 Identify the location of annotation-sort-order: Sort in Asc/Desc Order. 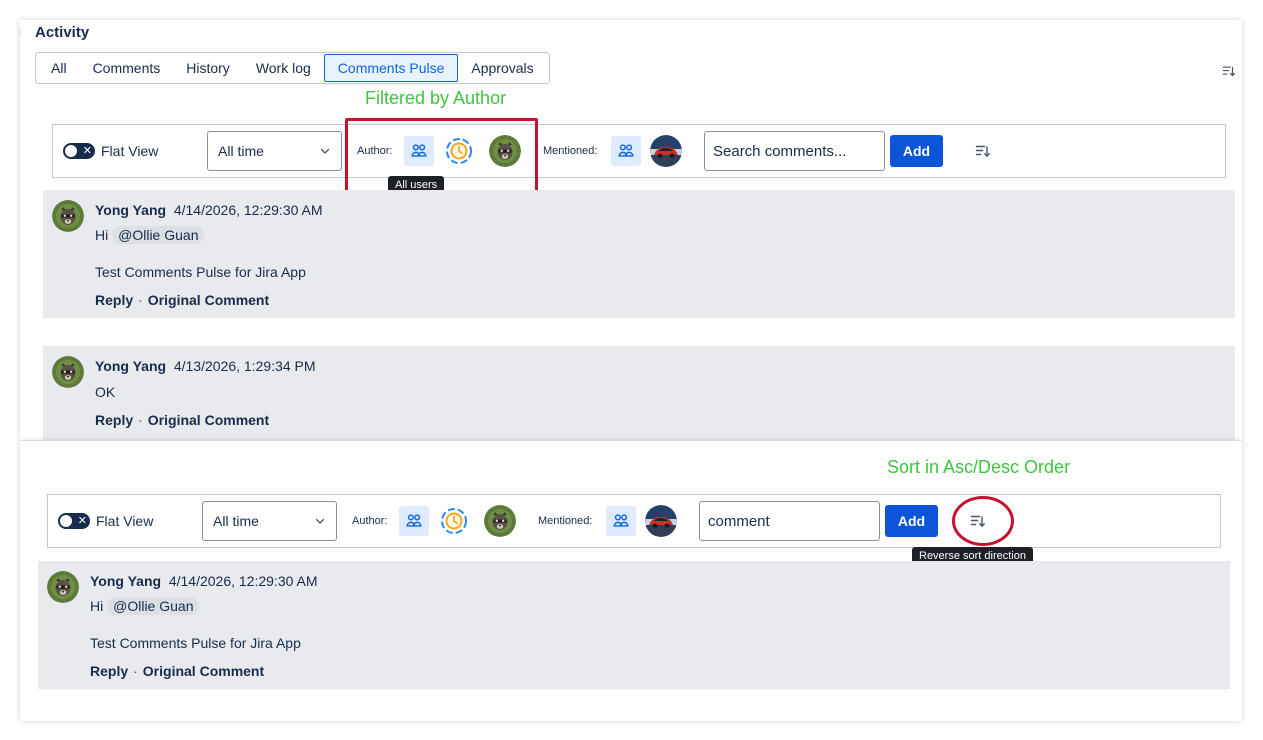
(979, 467).